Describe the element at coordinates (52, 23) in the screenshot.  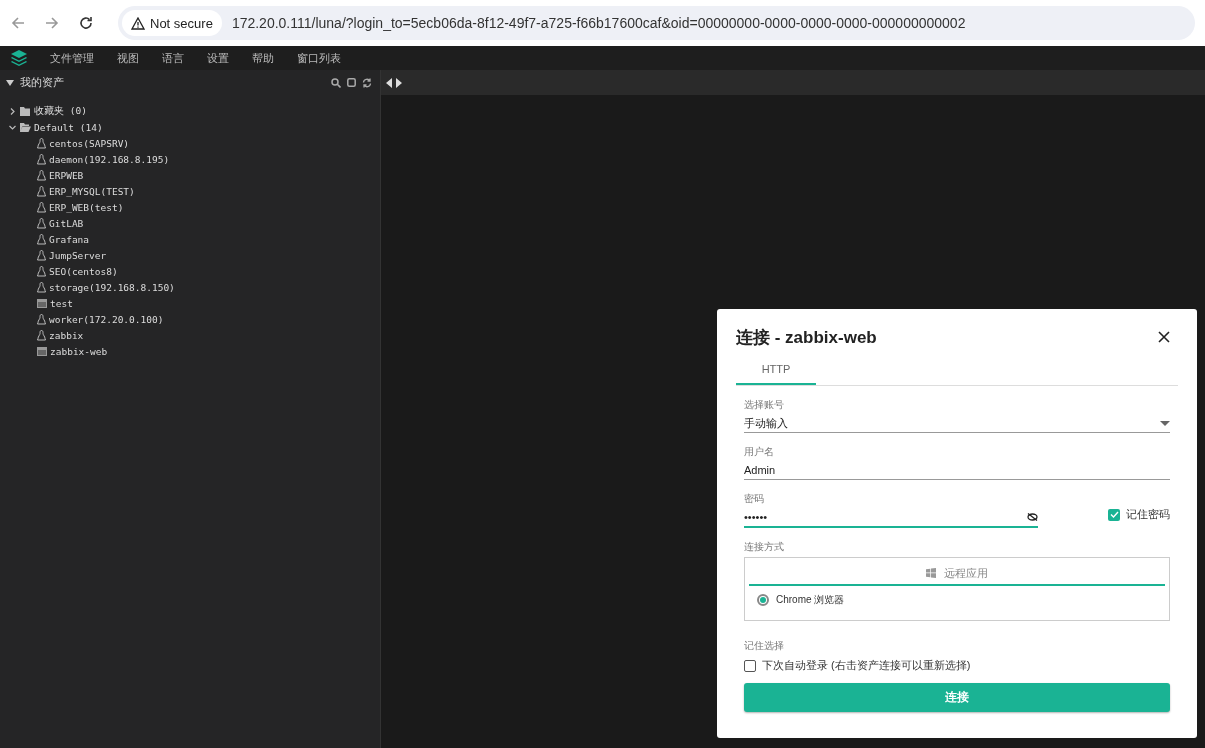
I see `forward-icon` at that location.